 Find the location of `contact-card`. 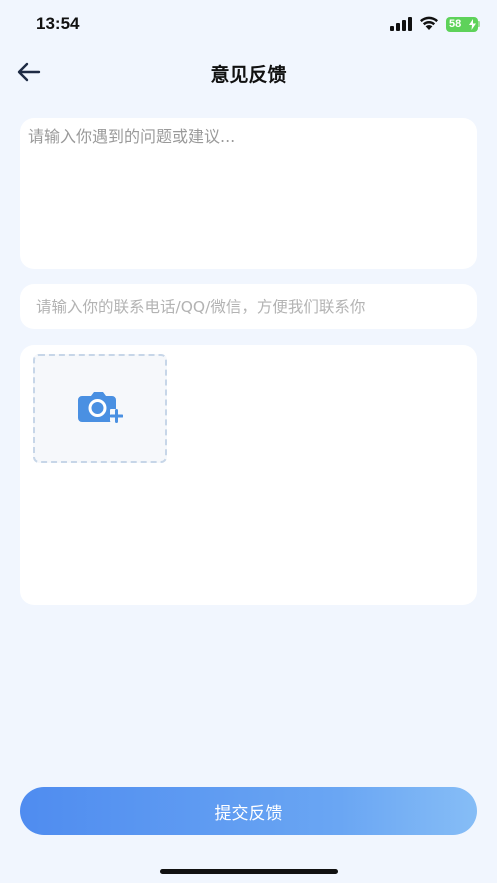

contact-card is located at coordinates (248, 306).